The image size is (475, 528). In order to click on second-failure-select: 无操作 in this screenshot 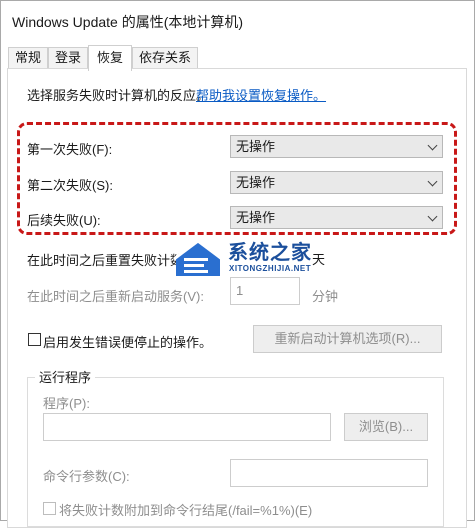, I will do `click(336, 182)`.